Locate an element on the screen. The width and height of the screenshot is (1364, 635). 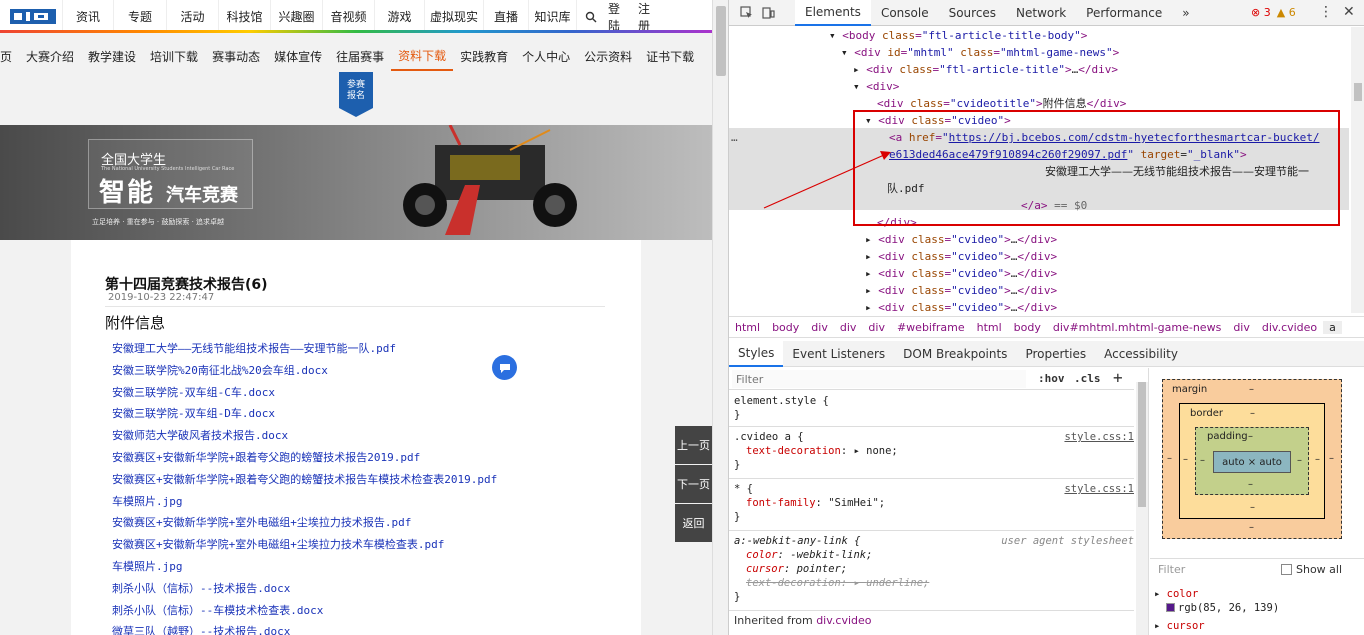
file-link: 安徽师范大学破风者技术报告.docx is located at coordinates (362, 438).